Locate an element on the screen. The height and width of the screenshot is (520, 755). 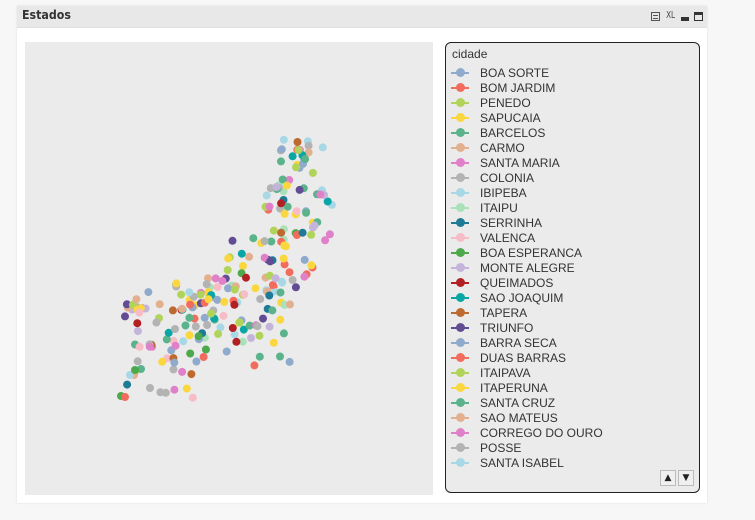
scroll-down-button: ▼ is located at coordinates (686, 478).